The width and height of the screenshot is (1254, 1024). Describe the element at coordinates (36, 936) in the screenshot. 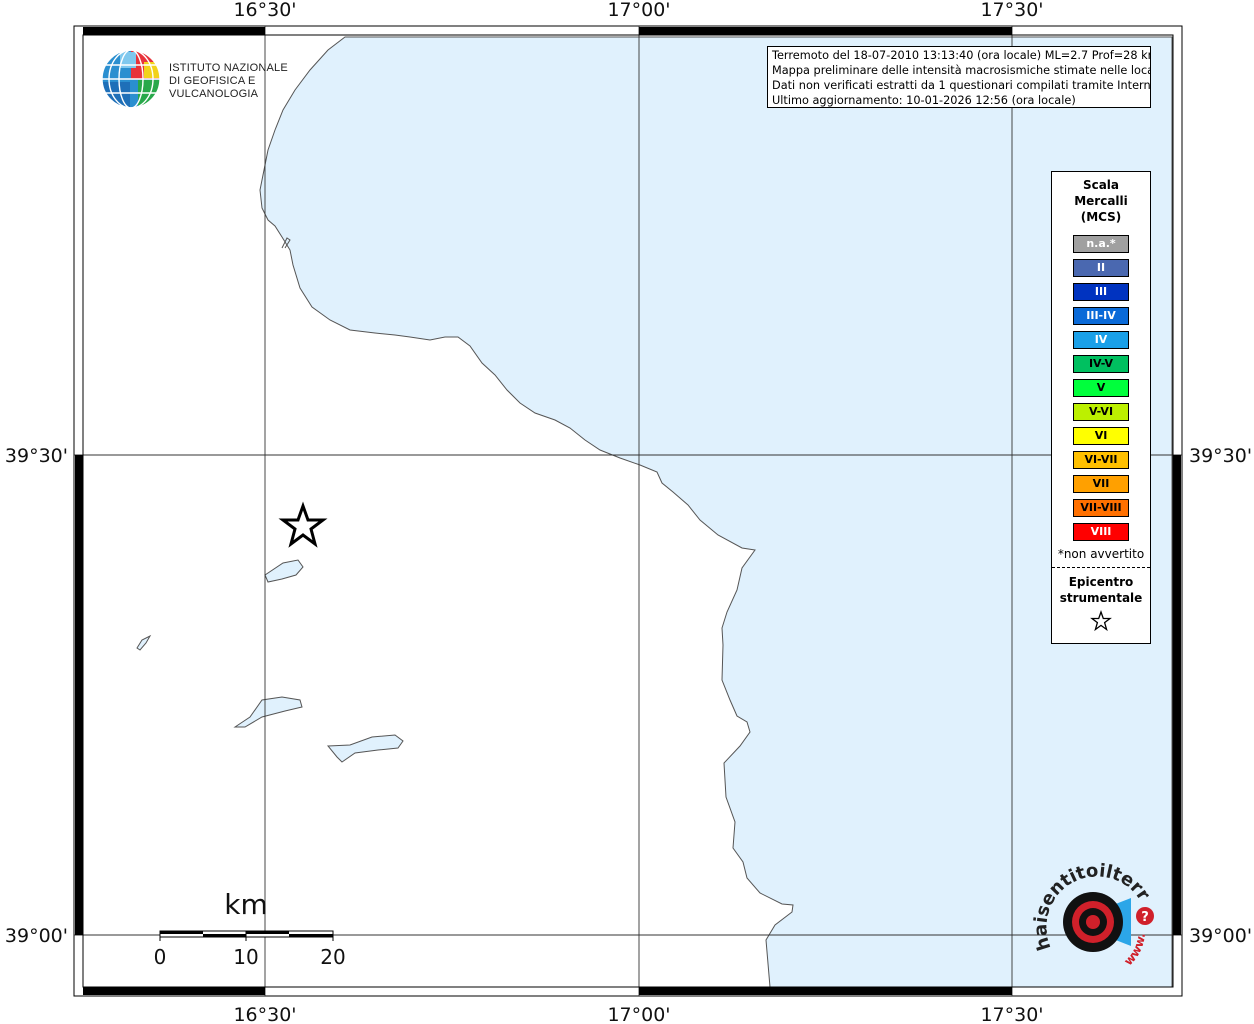

I see `lat-label-left: 39°00'` at that location.